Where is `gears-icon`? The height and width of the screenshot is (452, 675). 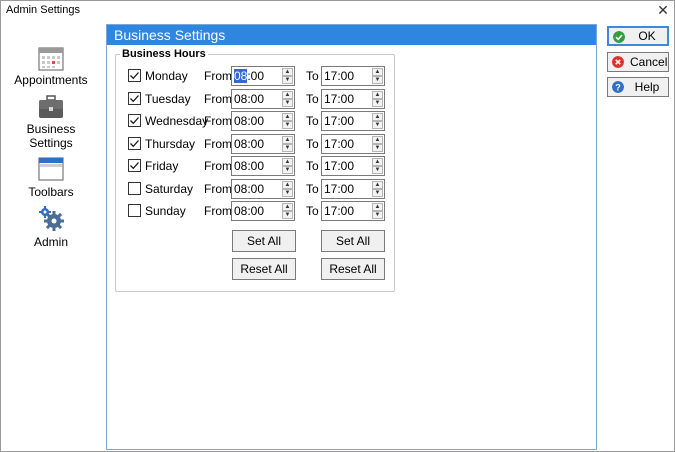
gears-icon is located at coordinates (51, 218).